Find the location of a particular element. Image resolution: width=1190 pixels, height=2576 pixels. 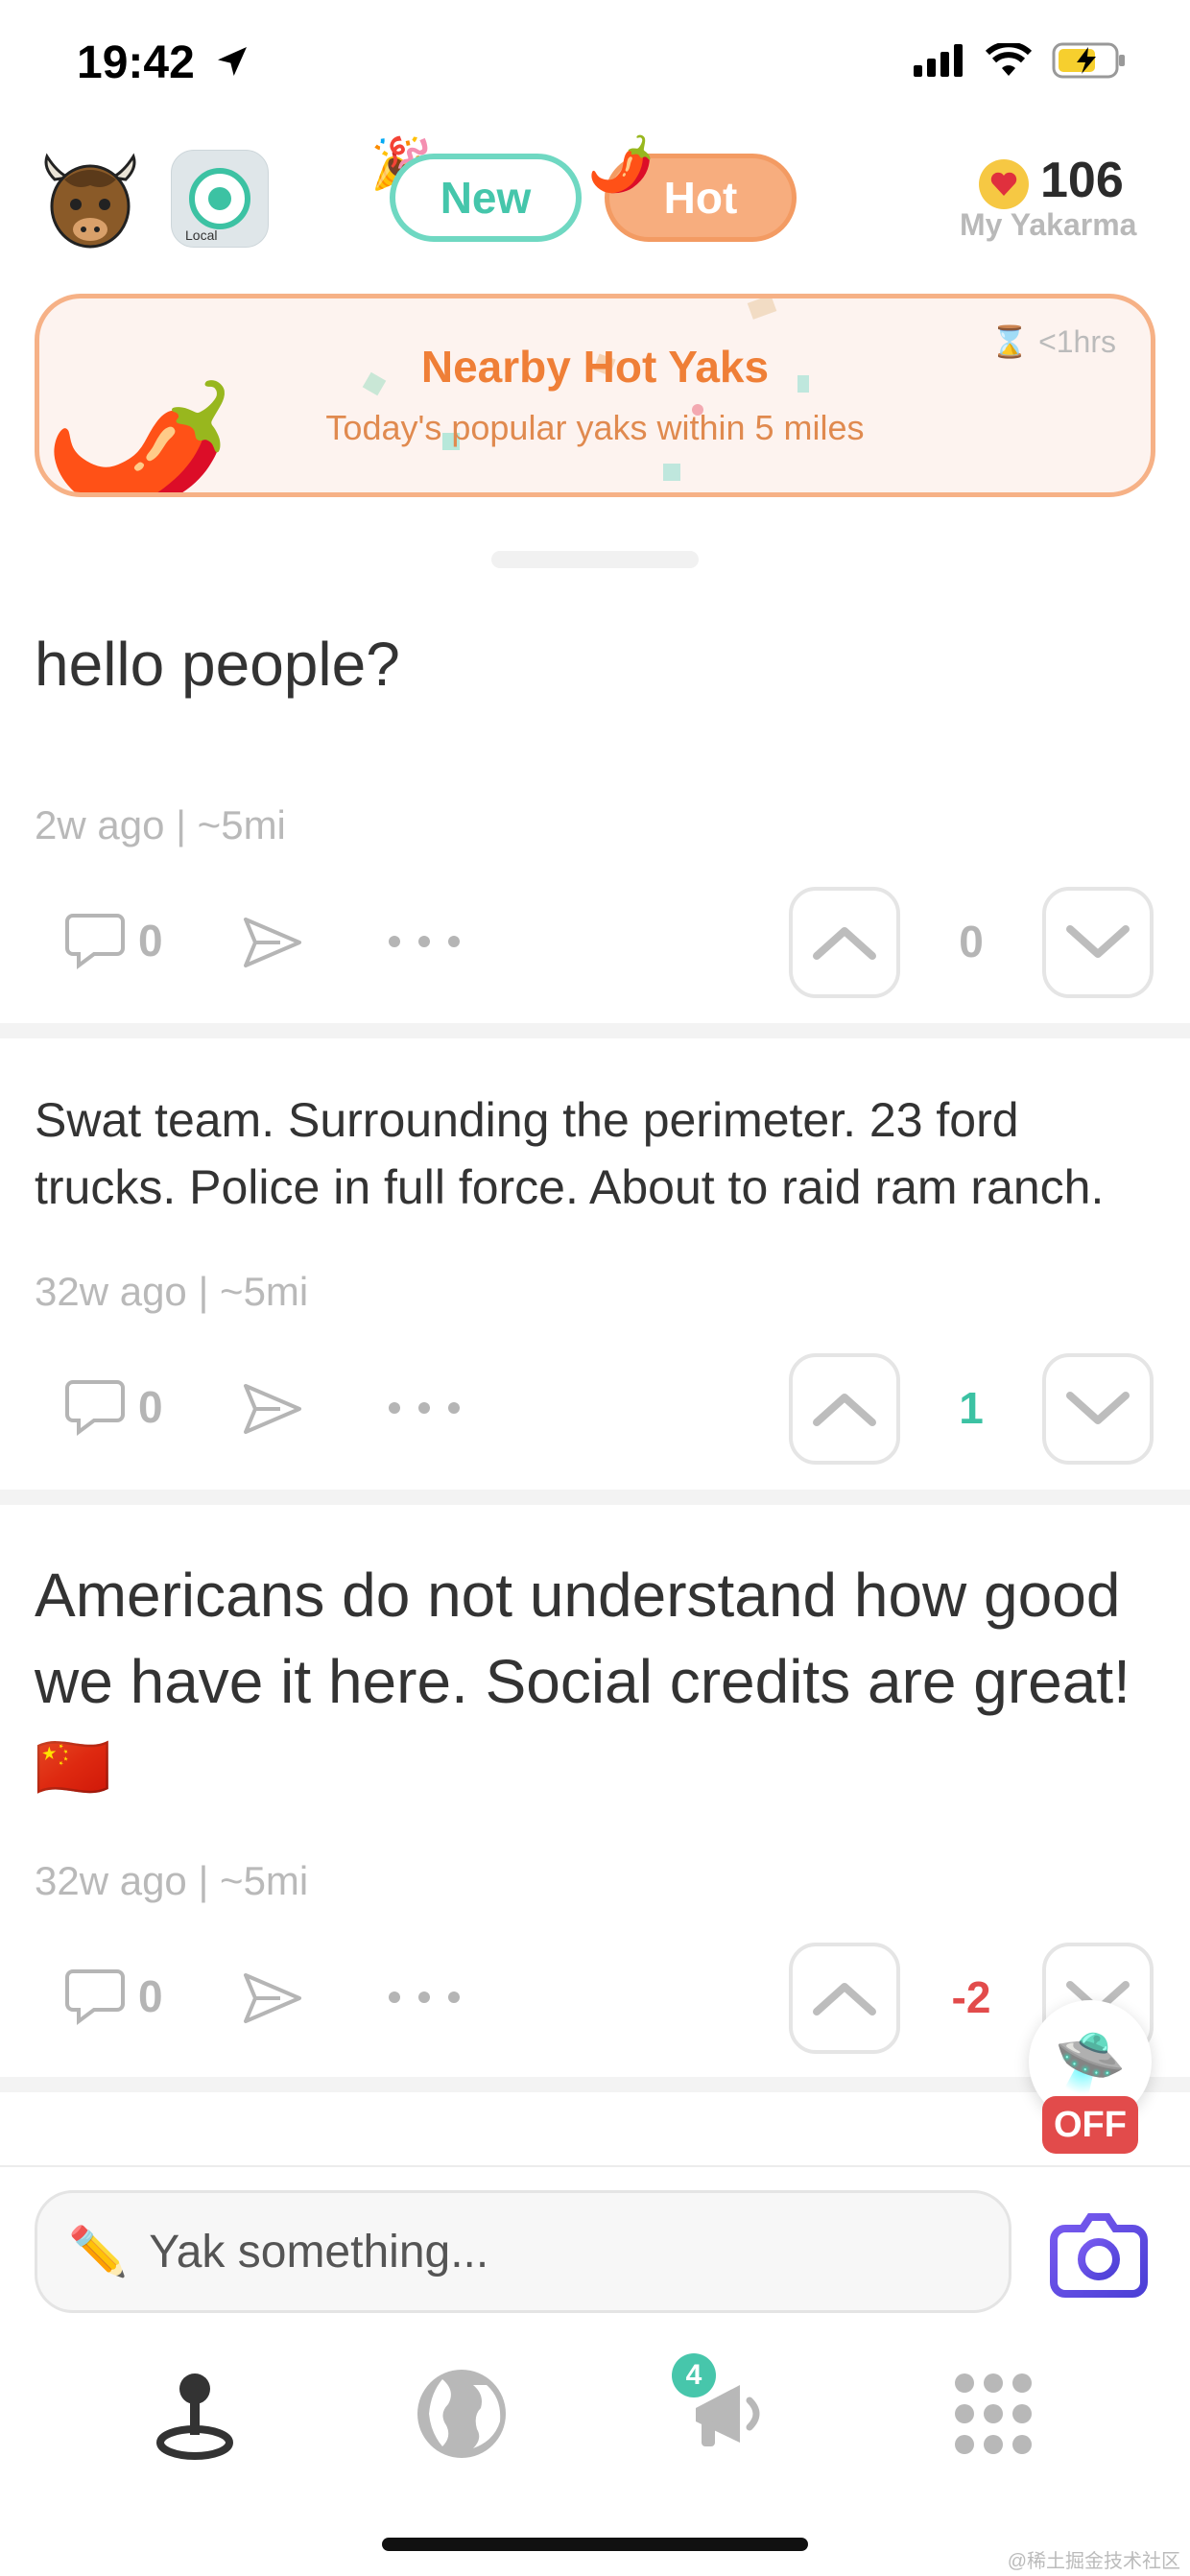

yakarma-count: 106 is located at coordinates (1082, 180).